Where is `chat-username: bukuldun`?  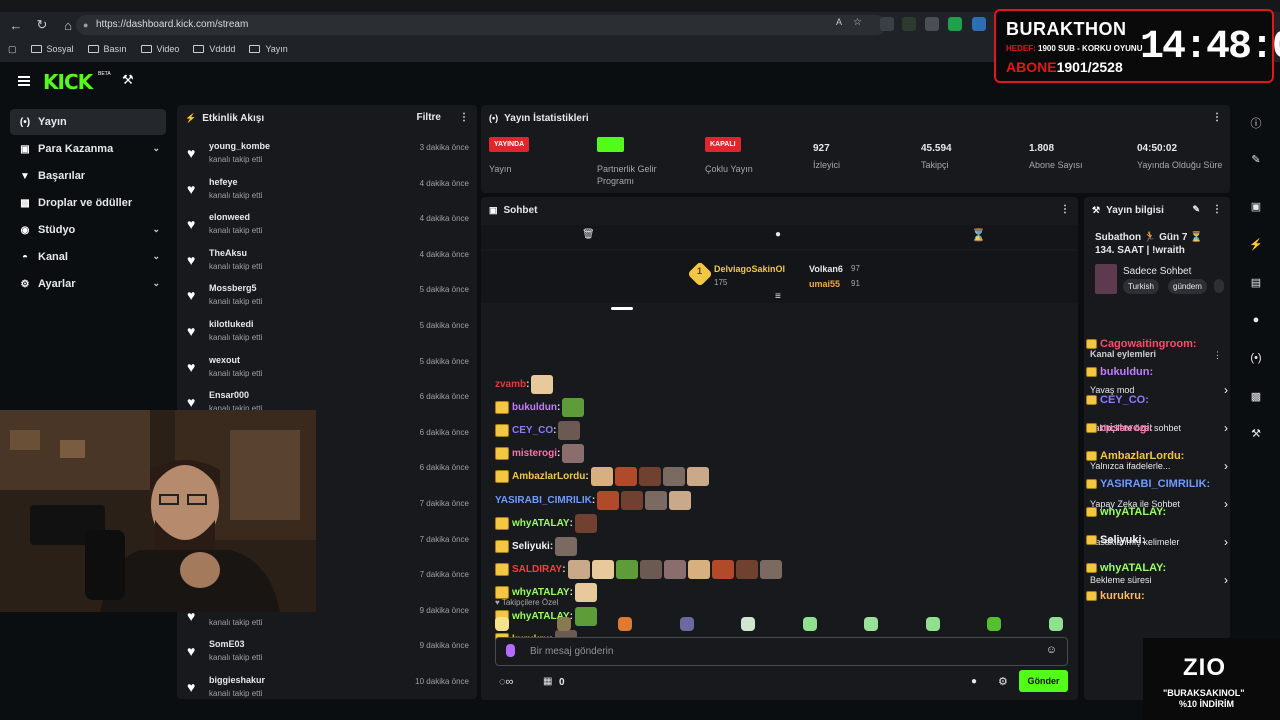
chat-username: bukuldun is located at coordinates (534, 407).